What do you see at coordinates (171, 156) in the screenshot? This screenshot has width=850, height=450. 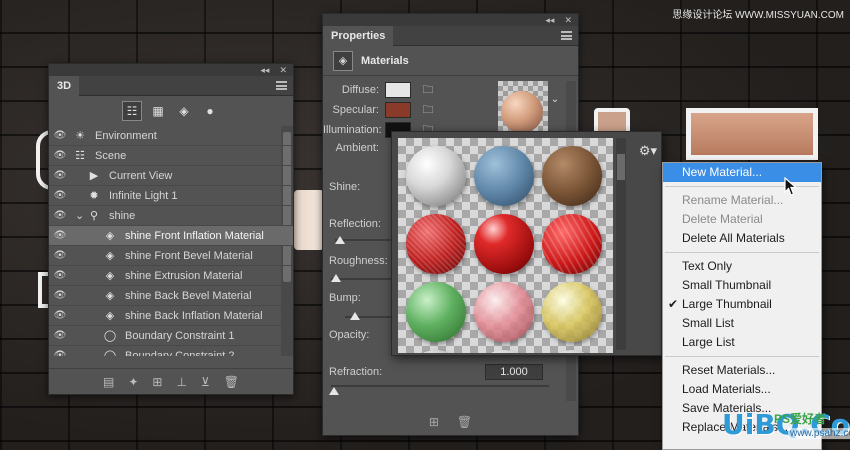 I see `scene-tree-row: 👁 ☷ Scene` at bounding box center [171, 156].